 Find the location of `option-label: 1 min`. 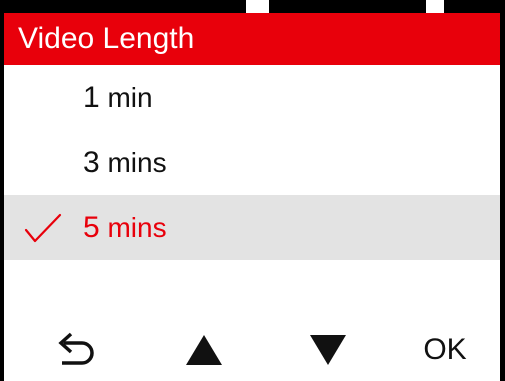

option-label: 1 min is located at coordinates (118, 97).